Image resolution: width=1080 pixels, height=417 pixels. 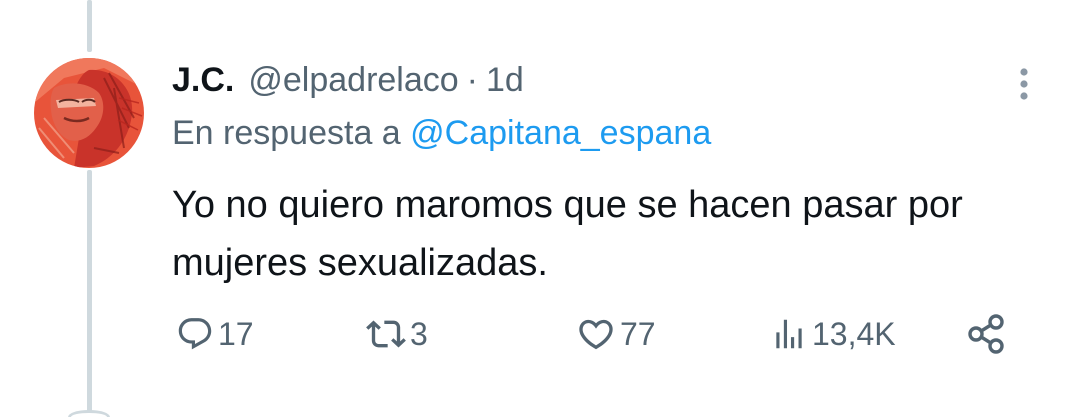 What do you see at coordinates (789, 334) in the screenshot?
I see `views-icon` at bounding box center [789, 334].